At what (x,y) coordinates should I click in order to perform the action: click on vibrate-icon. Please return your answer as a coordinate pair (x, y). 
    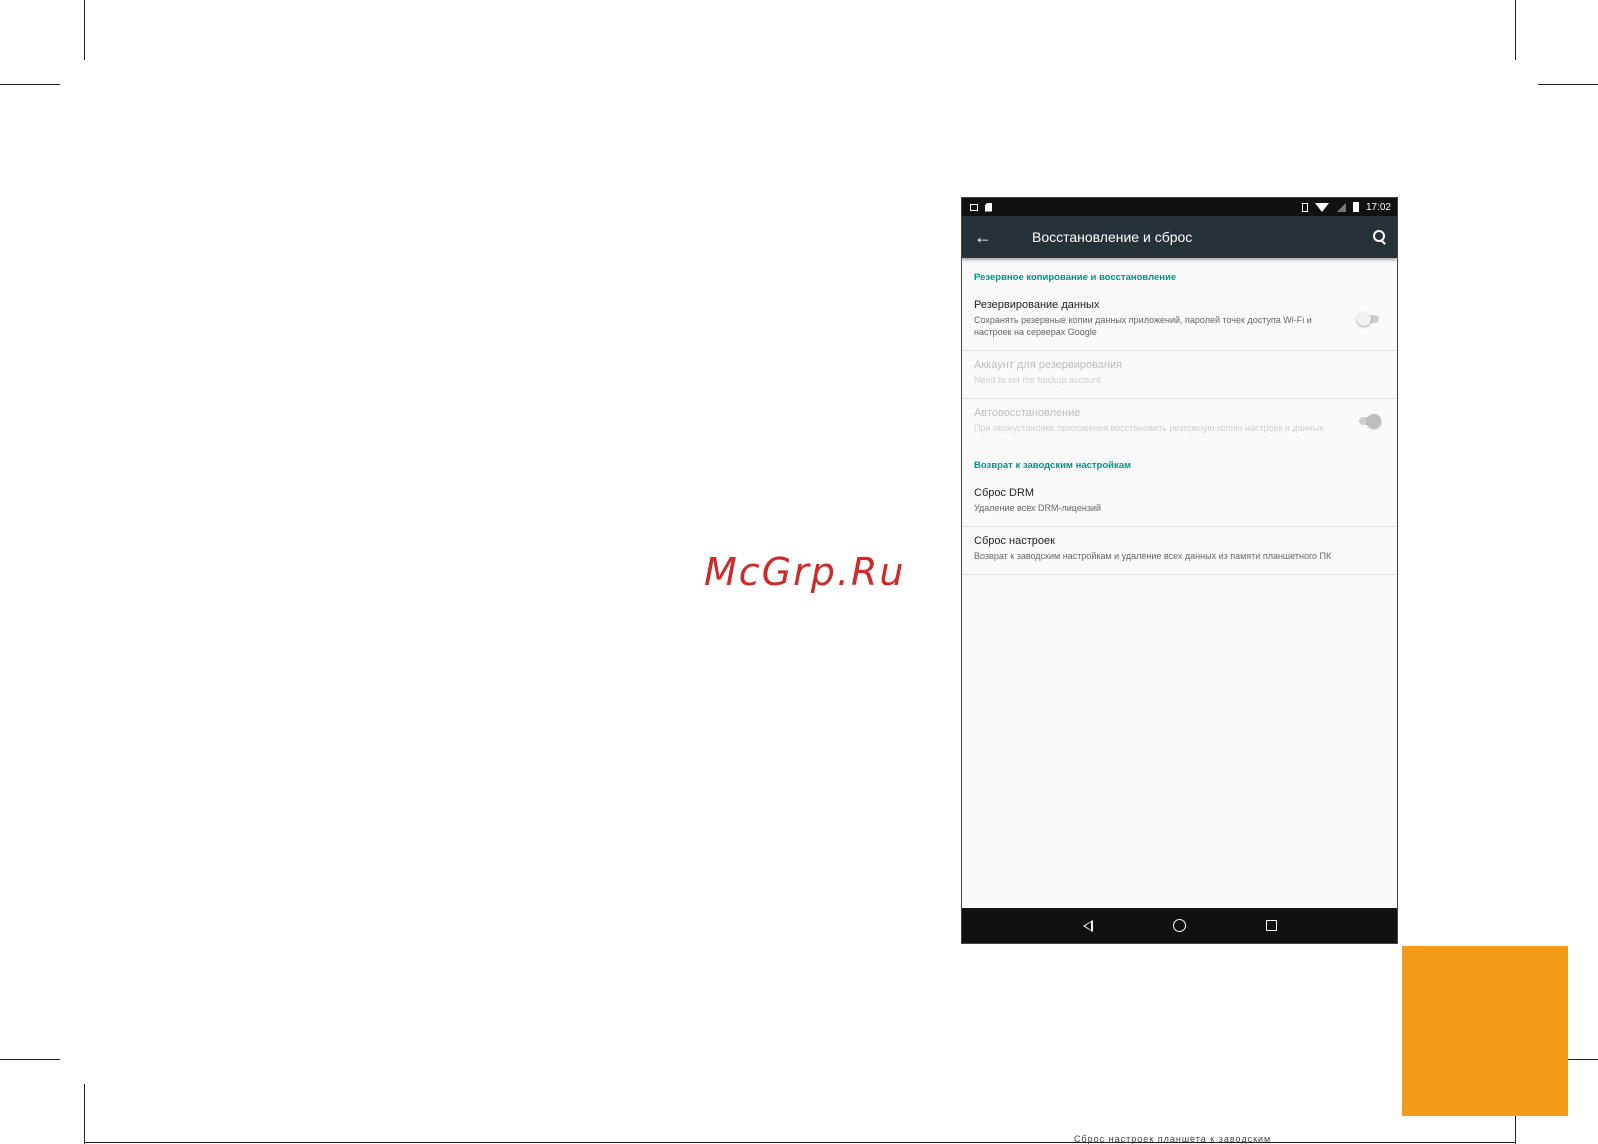
    Looking at the image, I should click on (1304, 207).